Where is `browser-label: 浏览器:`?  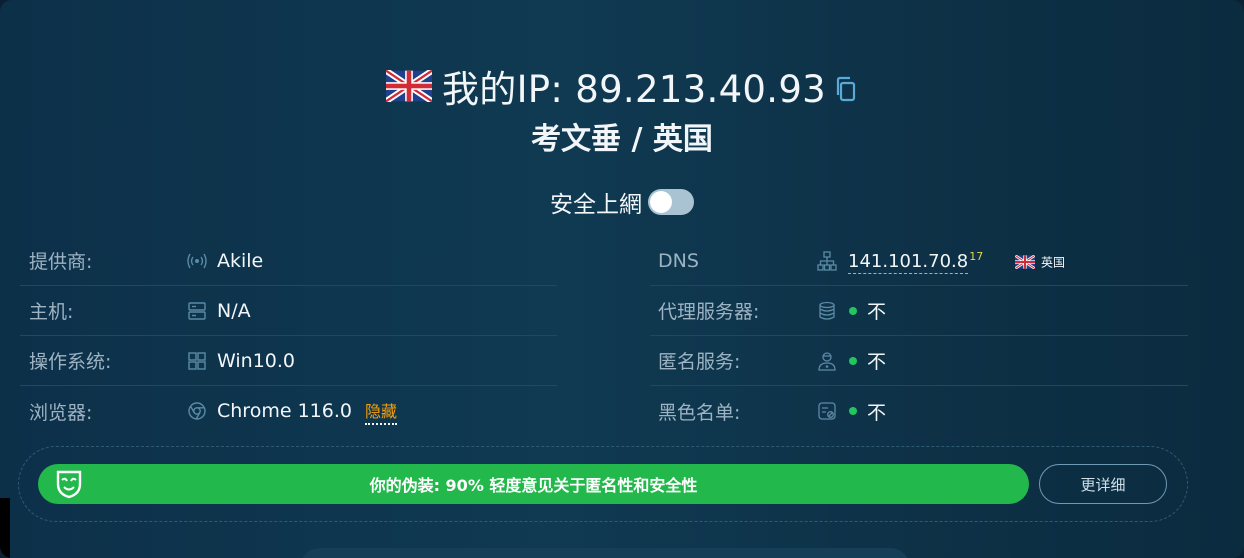
browser-label: 浏览器: is located at coordinates (61, 412).